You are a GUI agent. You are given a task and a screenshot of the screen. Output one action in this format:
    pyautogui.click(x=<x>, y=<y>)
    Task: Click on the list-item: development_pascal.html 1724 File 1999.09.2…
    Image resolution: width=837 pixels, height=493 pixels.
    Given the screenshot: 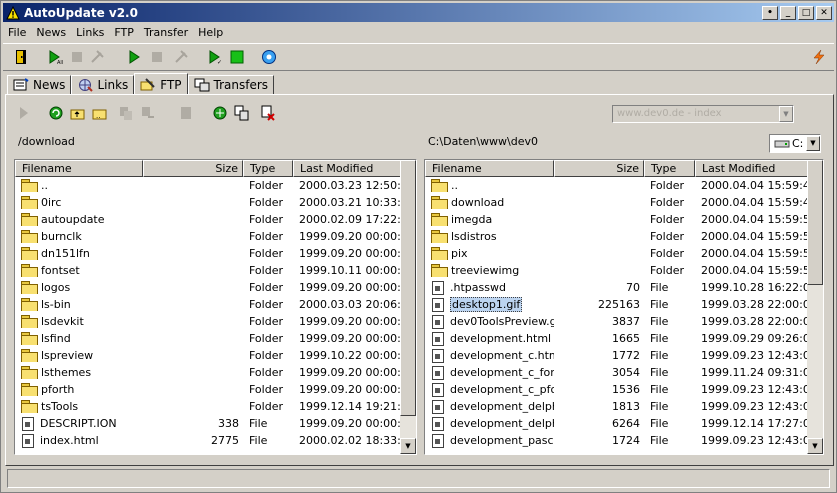 What is the action you would take?
    pyautogui.click(x=617, y=440)
    